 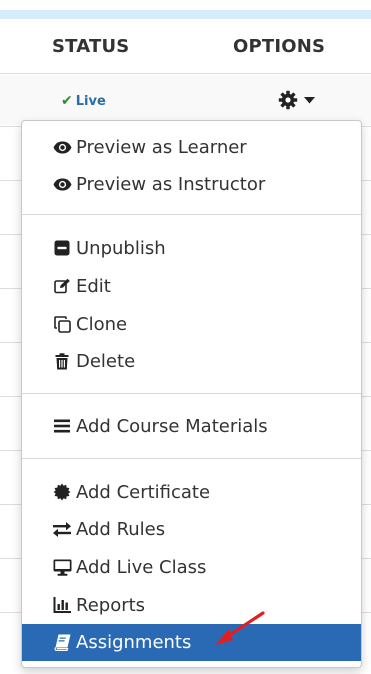 What do you see at coordinates (62, 426) in the screenshot?
I see `bars-icon` at bounding box center [62, 426].